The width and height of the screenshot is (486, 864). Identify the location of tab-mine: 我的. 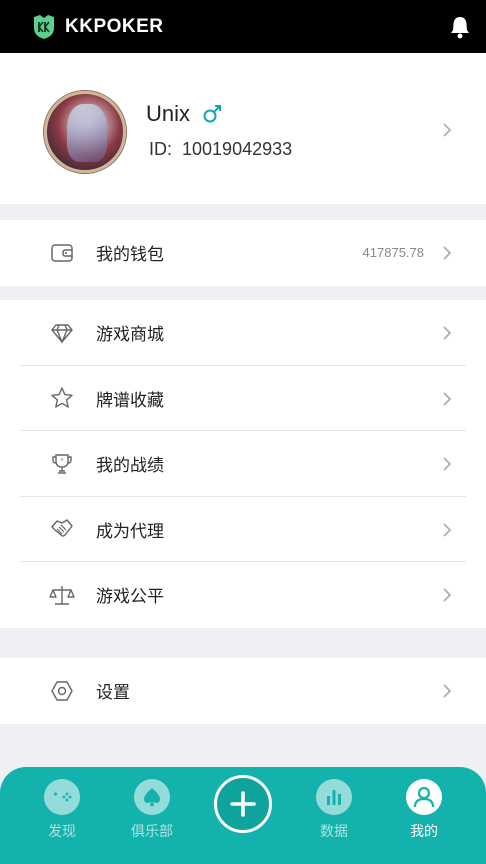
(424, 810).